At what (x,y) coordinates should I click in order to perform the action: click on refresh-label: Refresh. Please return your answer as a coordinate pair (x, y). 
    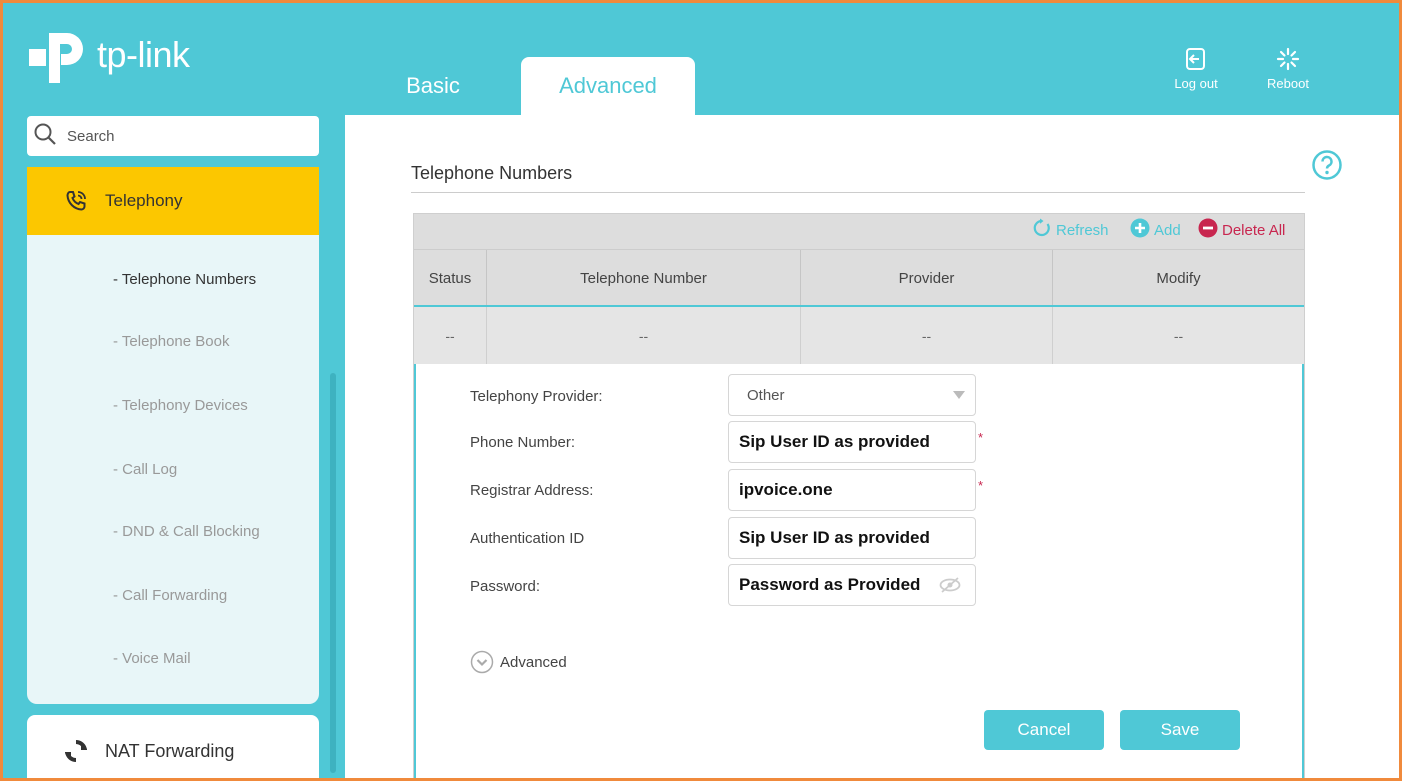
    Looking at the image, I should click on (1082, 230).